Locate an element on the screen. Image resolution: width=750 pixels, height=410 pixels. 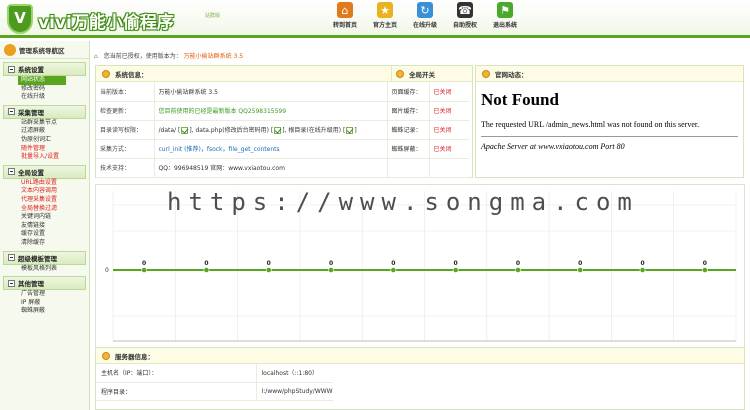
sidebar-item: 随件管理 is located at coordinates (55, 149).